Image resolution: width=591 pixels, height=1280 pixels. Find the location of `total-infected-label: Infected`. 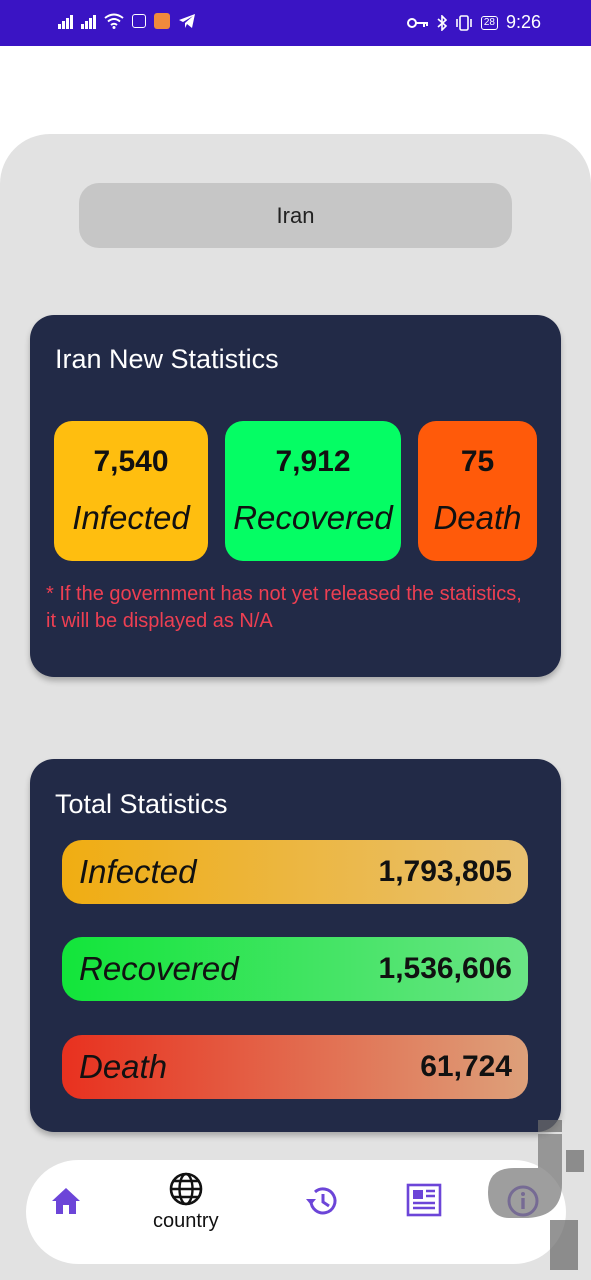

total-infected-label: Infected is located at coordinates (138, 871).